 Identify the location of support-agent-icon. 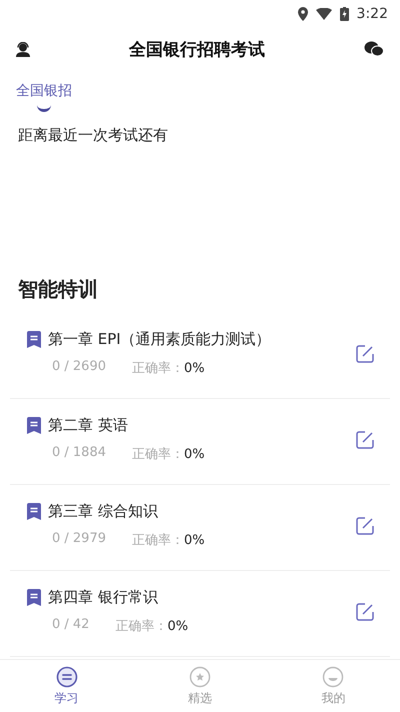
(23, 49).